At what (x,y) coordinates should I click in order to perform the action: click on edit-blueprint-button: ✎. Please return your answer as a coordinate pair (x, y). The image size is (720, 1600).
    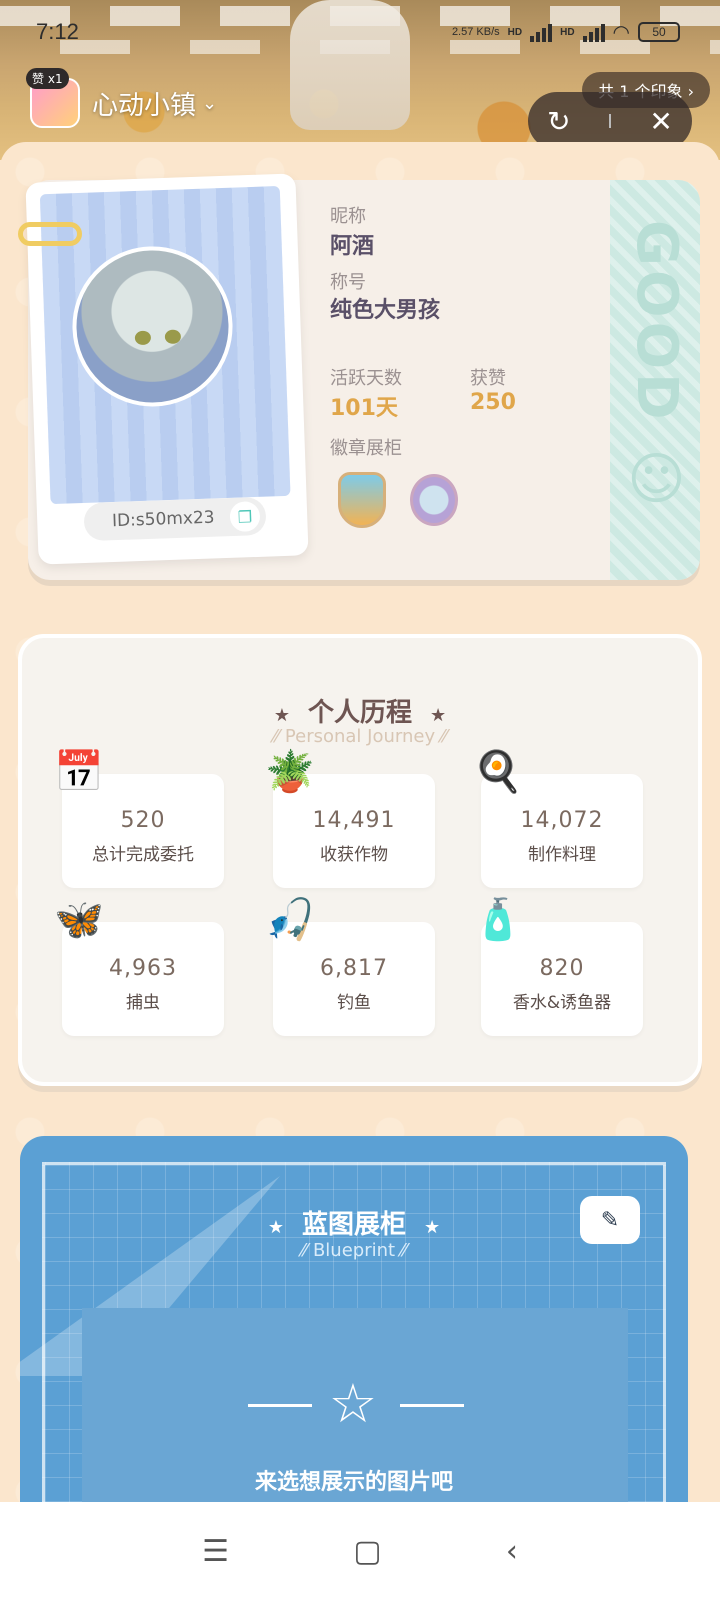
    Looking at the image, I should click on (610, 1220).